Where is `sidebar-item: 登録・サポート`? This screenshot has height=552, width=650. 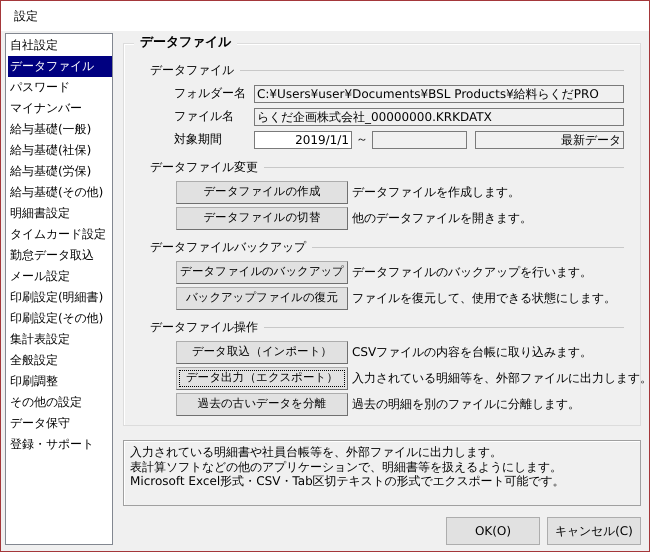 sidebar-item: 登録・サポート is located at coordinates (60, 444).